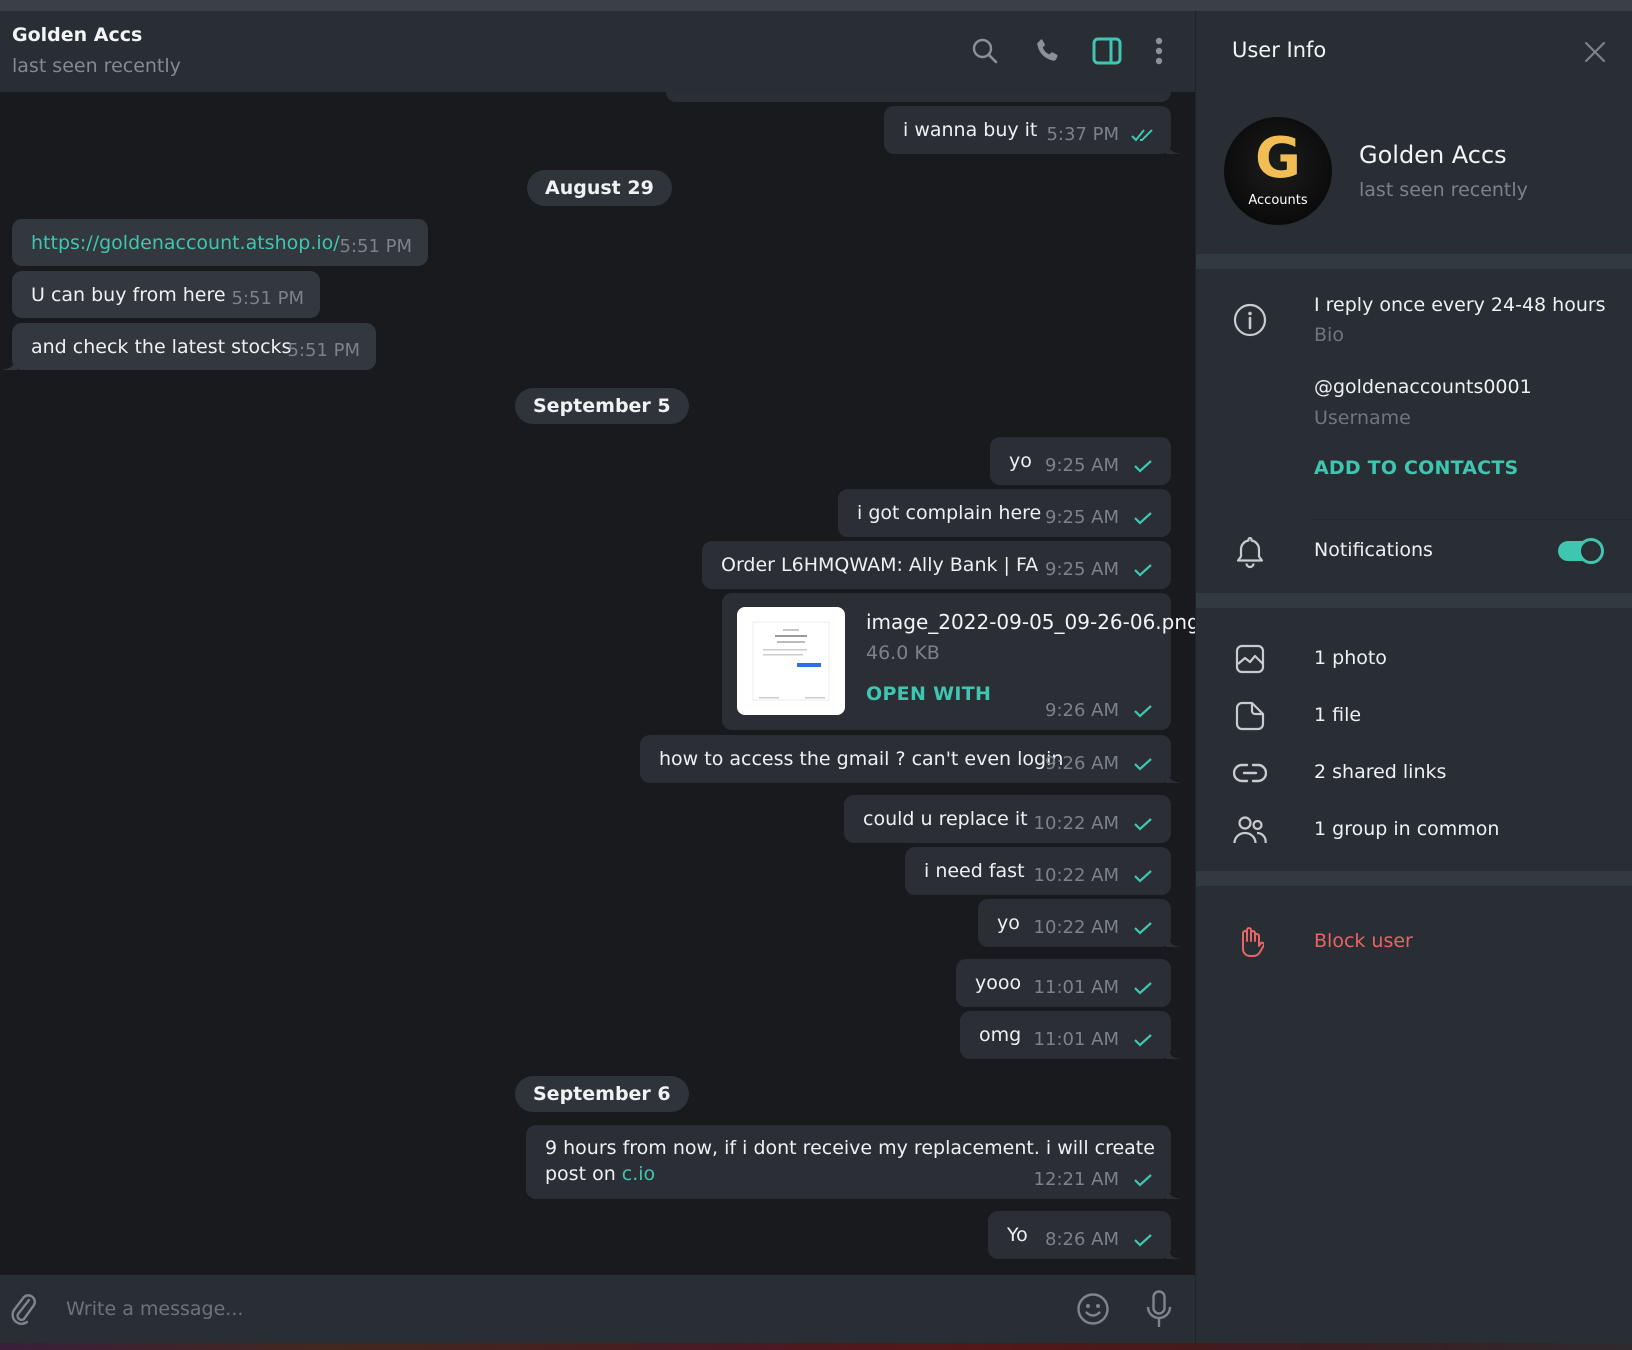  I want to click on message-bubble: yo 10:22 AM, so click(1079, 923).